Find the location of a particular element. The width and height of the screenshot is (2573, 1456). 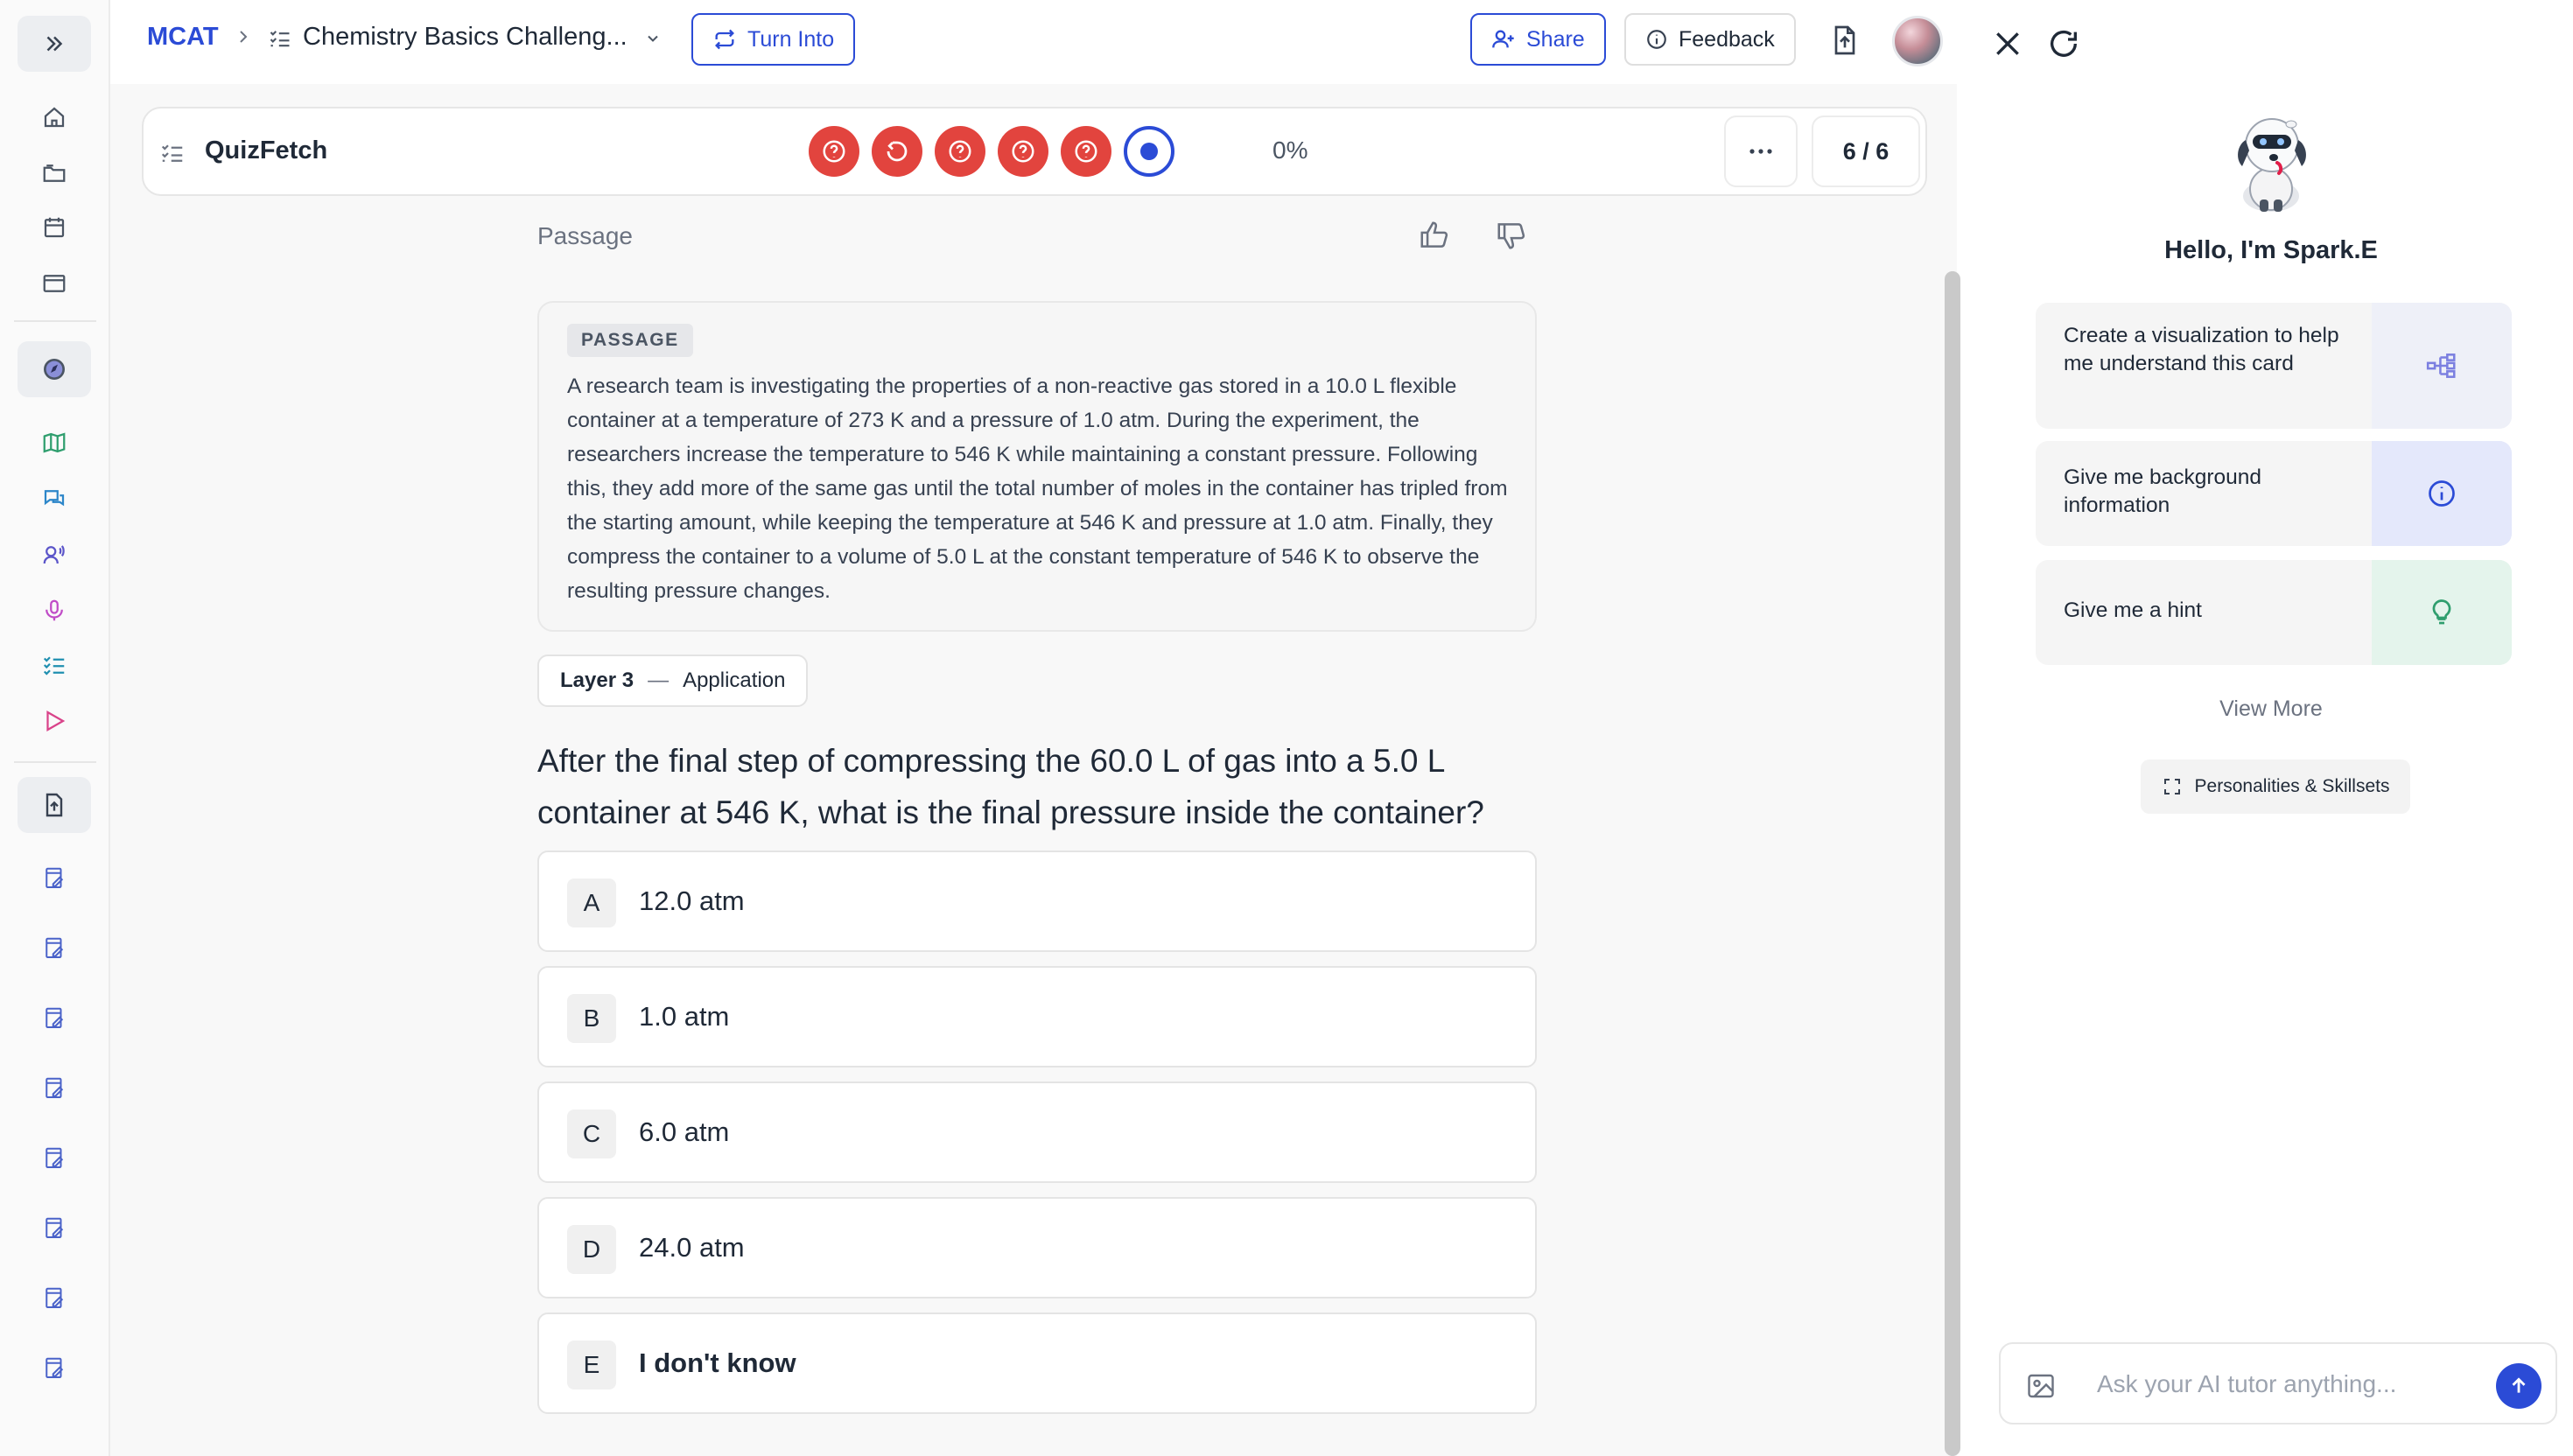

layer-label: Layer 3 is located at coordinates (597, 680).